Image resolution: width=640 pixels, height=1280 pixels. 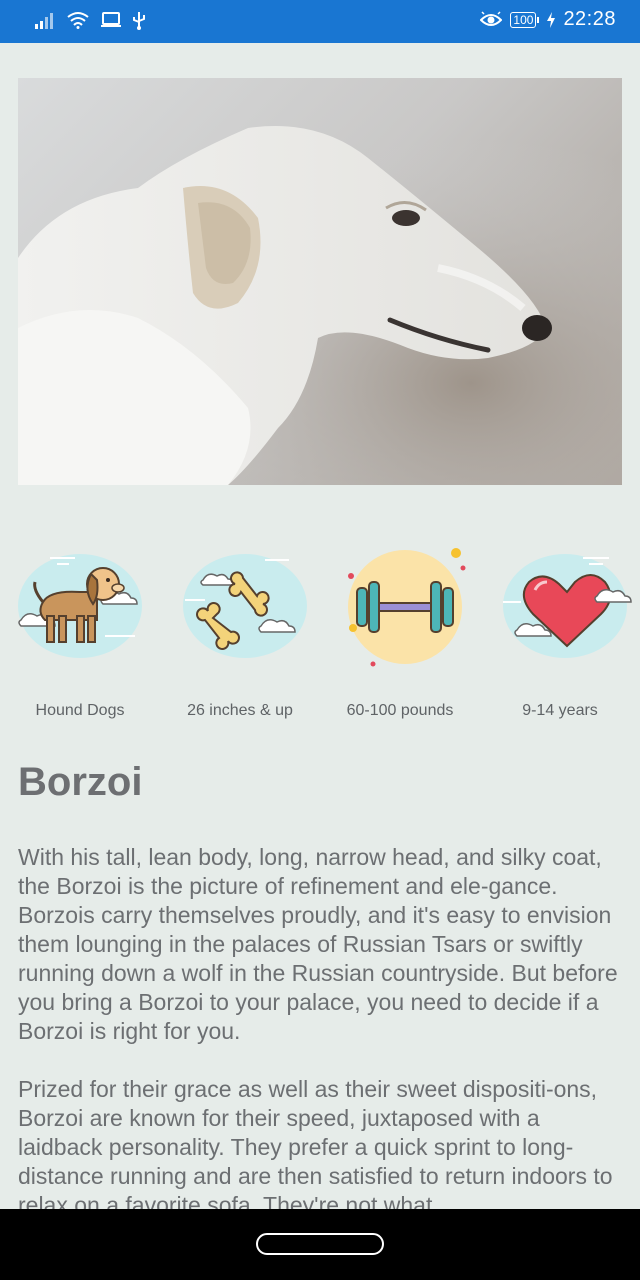 I want to click on usb-icon, so click(x=139, y=21).